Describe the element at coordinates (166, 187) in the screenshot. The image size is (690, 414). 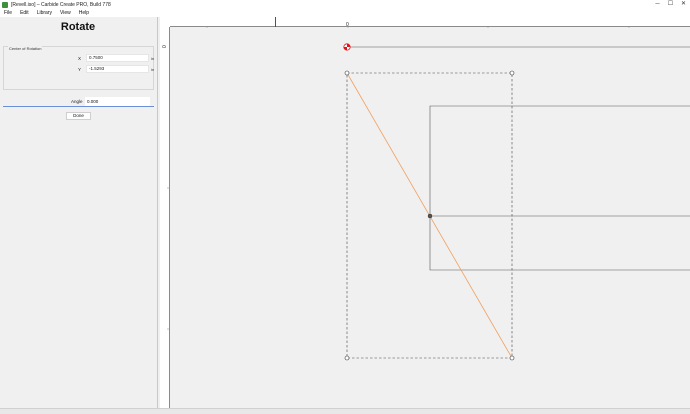
I see `vertical-ruler-ticks: 0` at that location.